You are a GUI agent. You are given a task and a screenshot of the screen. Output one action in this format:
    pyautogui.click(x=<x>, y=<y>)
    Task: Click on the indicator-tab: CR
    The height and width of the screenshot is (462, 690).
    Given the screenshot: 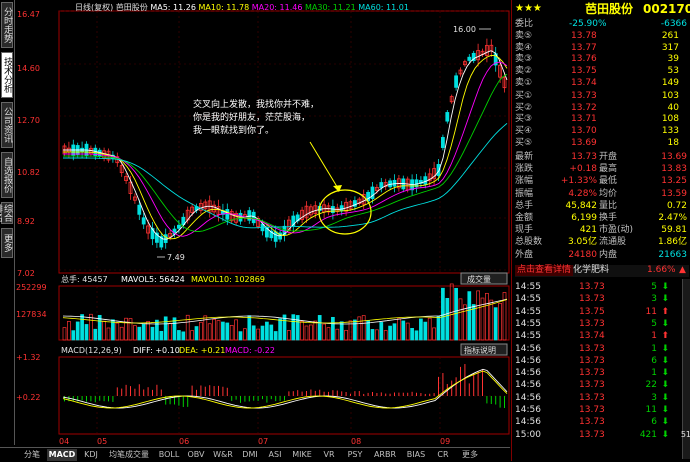 What is the action you would take?
    pyautogui.click(x=443, y=455)
    